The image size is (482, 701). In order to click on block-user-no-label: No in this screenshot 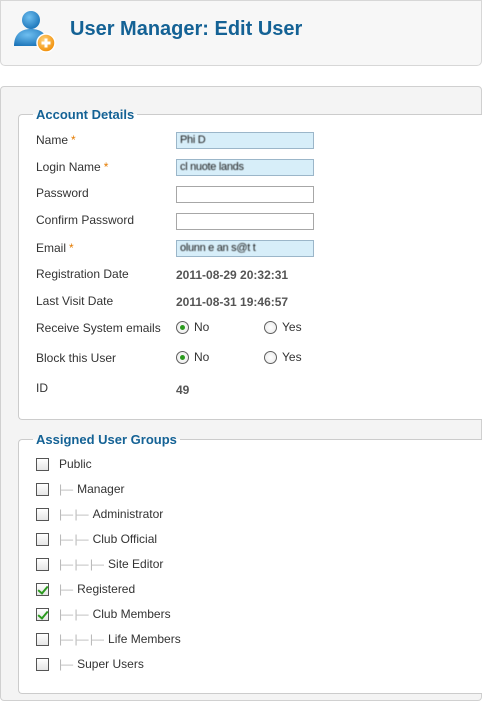, I will do `click(202, 357)`.